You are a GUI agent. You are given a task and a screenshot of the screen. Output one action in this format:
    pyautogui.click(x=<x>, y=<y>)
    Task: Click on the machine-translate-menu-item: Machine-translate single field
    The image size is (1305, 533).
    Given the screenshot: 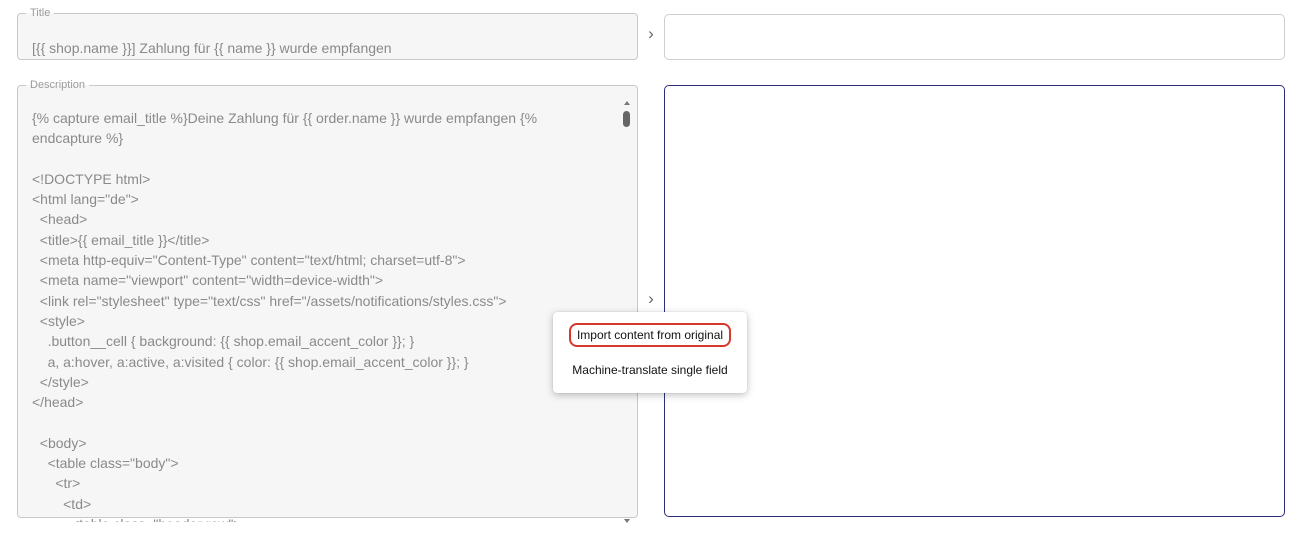 What is the action you would take?
    pyautogui.click(x=650, y=370)
    